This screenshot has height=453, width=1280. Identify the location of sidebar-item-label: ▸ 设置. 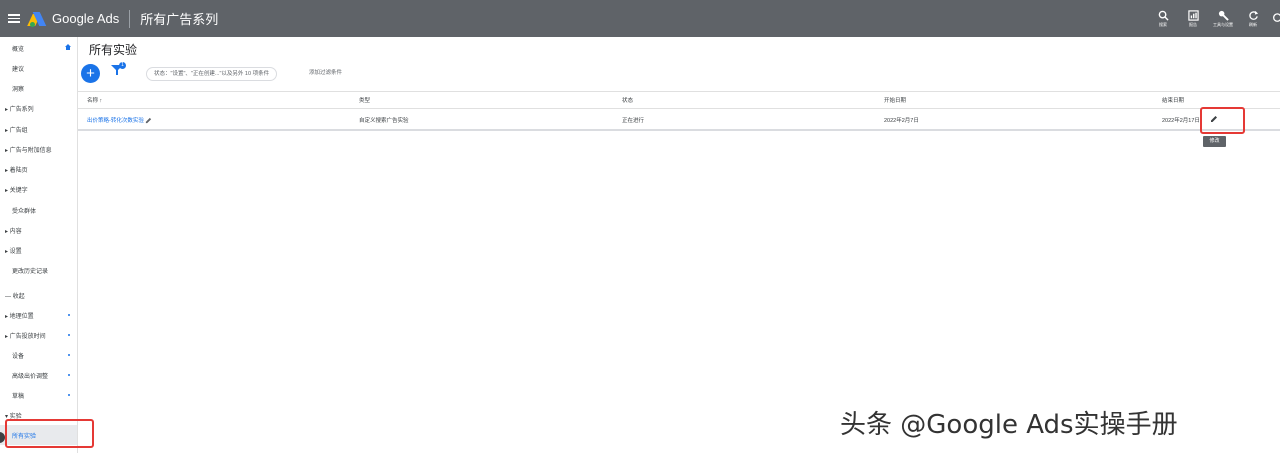
(13, 251).